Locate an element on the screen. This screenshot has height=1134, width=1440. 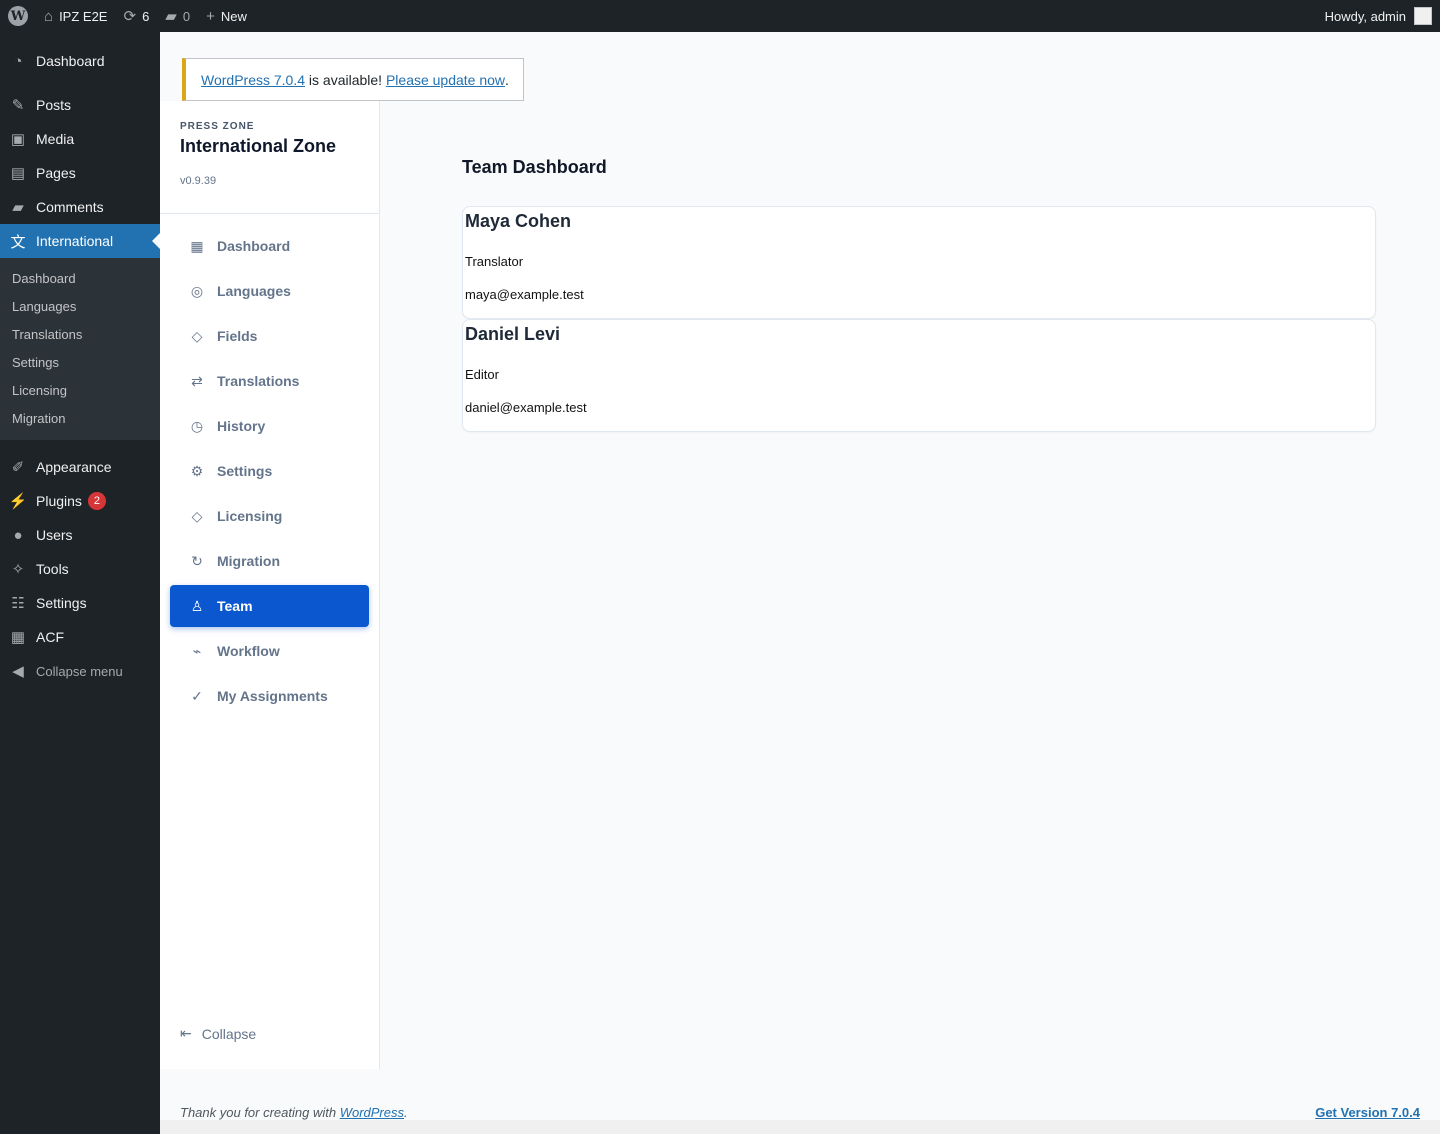
comment-icon: ▰ is located at coordinates (18, 207).